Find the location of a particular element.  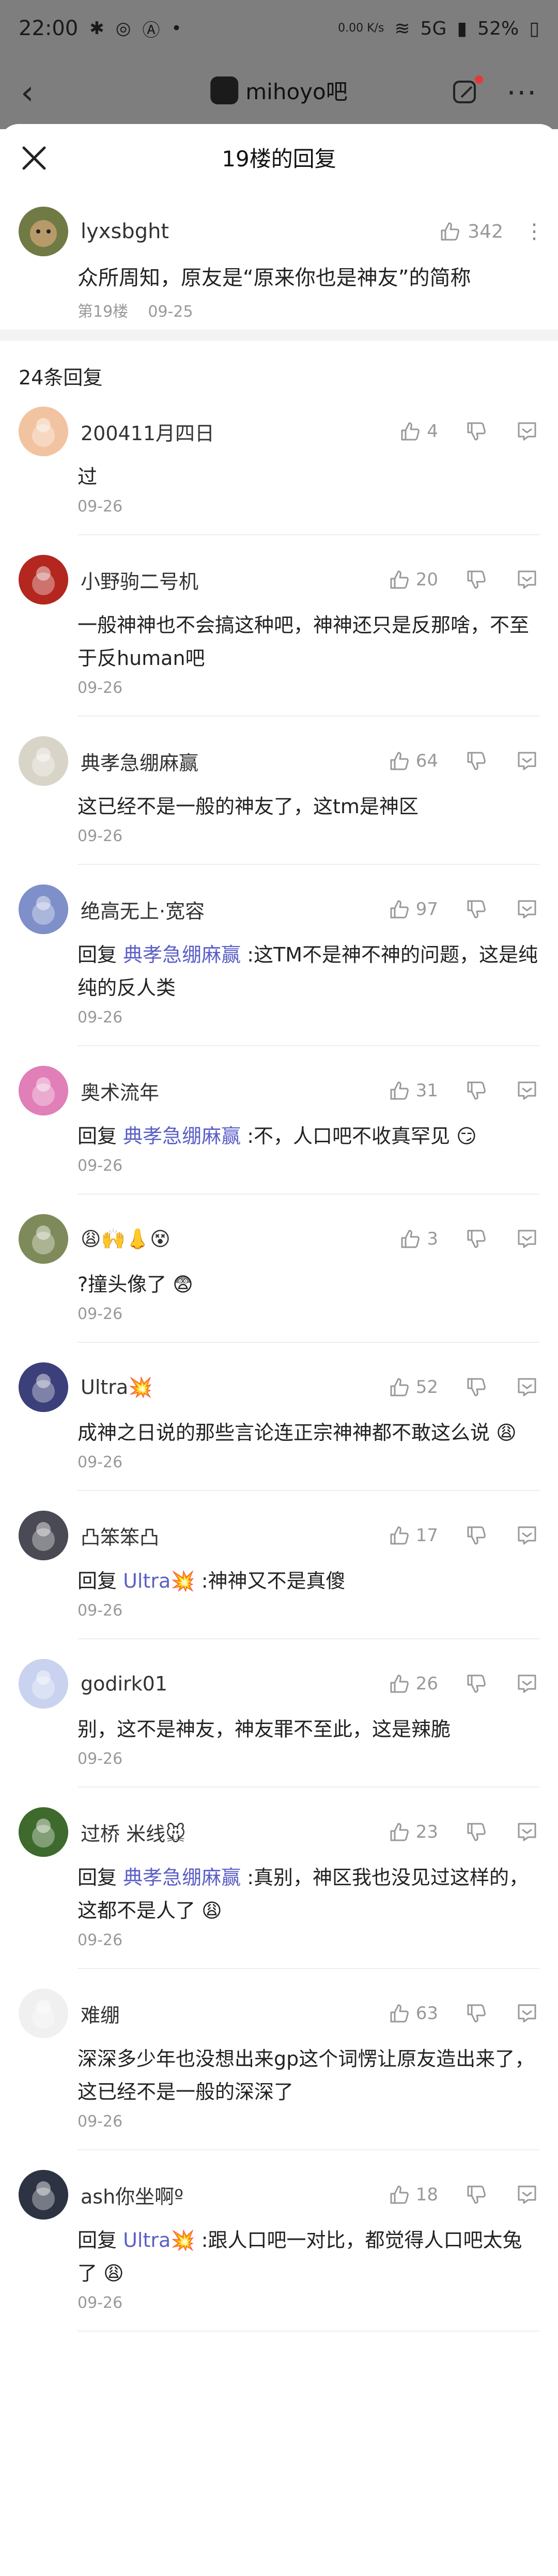

reply-item: Ultra💥 52 成神之日说的那些言论连正宗神神都不敢这么说 😩 09-26 is located at coordinates (279, 1426).